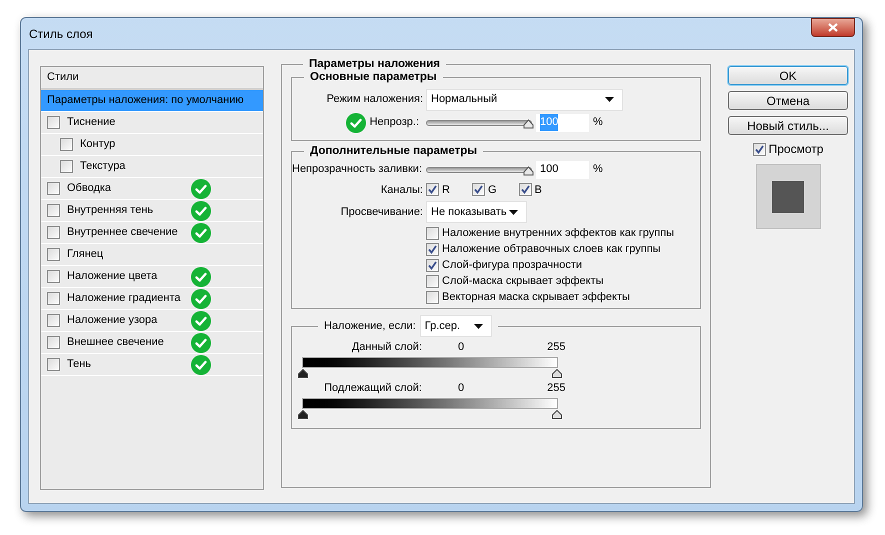  I want to click on option-label: Слой-фигура прозрачности, so click(512, 265).